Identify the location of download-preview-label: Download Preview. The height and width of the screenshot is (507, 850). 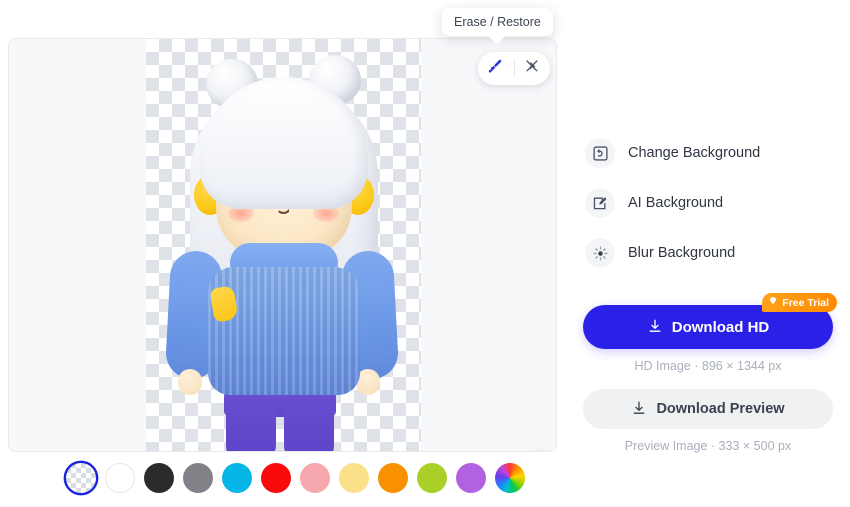
(720, 409).